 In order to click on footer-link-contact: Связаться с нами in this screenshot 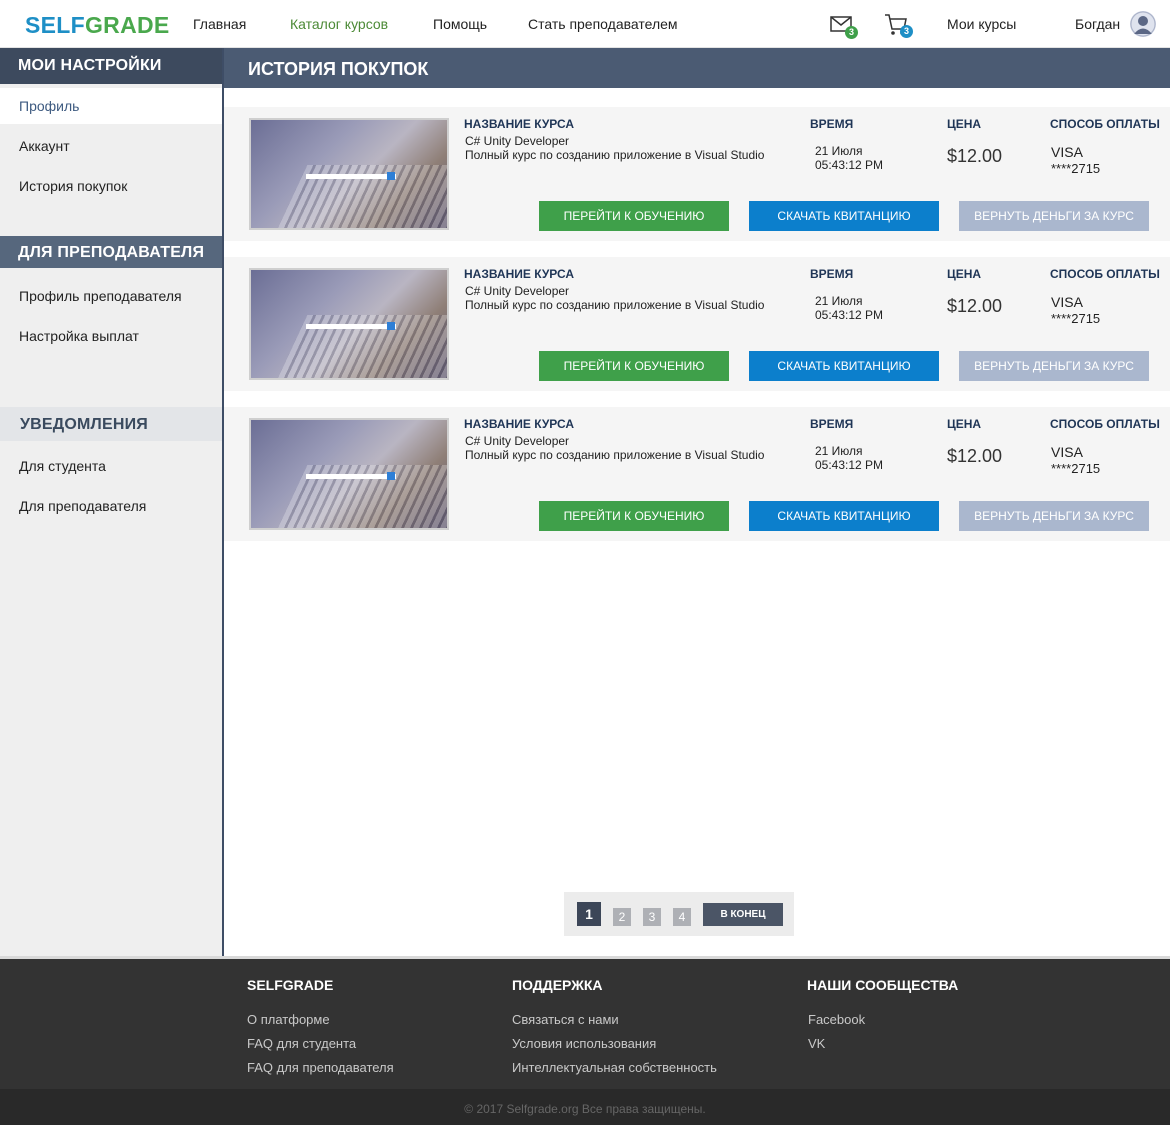, I will do `click(565, 1019)`.